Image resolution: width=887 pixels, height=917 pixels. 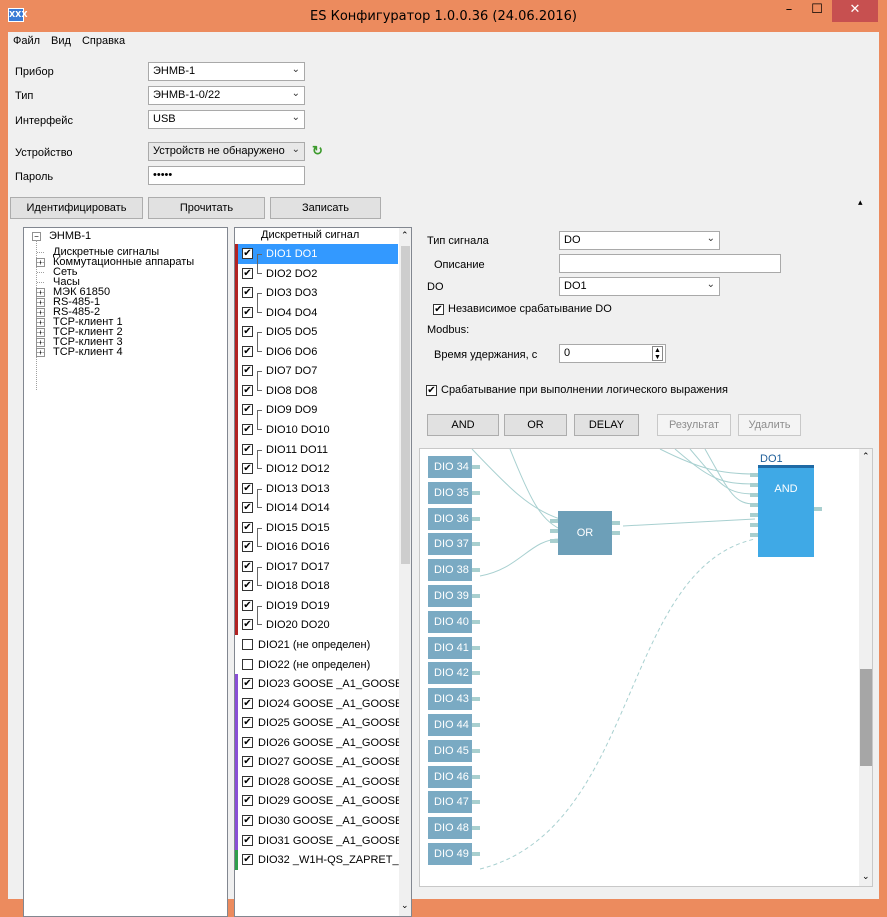 What do you see at coordinates (226, 71) in the screenshot?
I see `pribor-select: ЭНМВ-1 ⌄` at bounding box center [226, 71].